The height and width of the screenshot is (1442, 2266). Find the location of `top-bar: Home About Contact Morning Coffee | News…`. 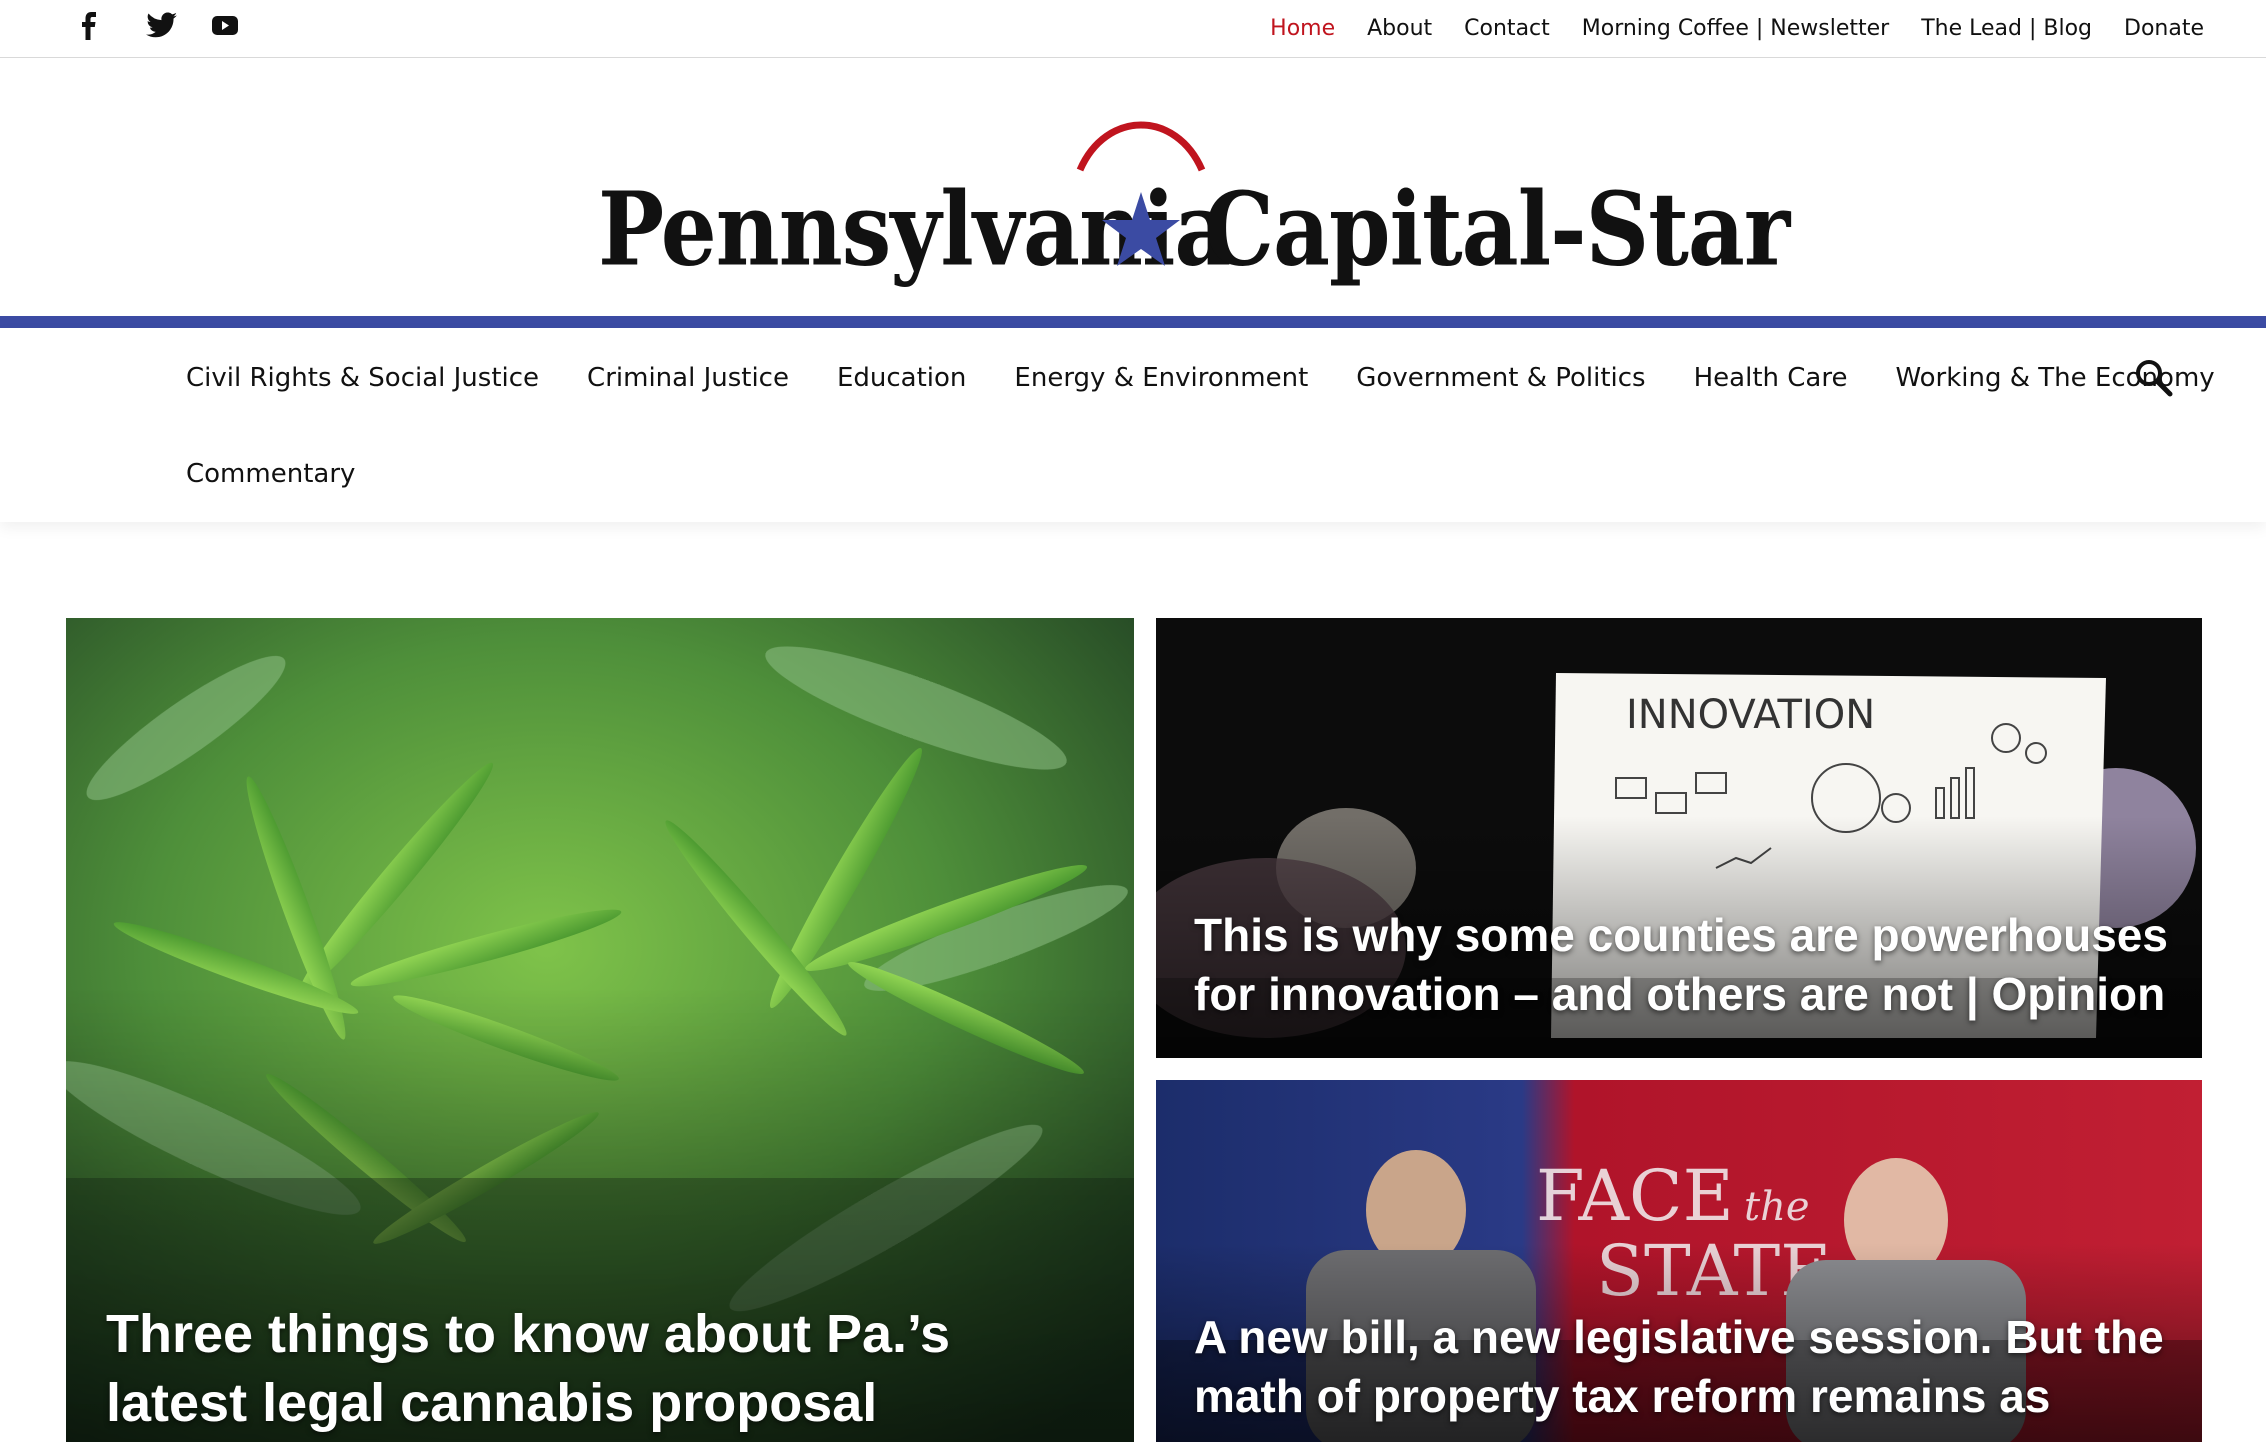

top-bar: Home About Contact Morning Coffee | News… is located at coordinates (1133, 29).